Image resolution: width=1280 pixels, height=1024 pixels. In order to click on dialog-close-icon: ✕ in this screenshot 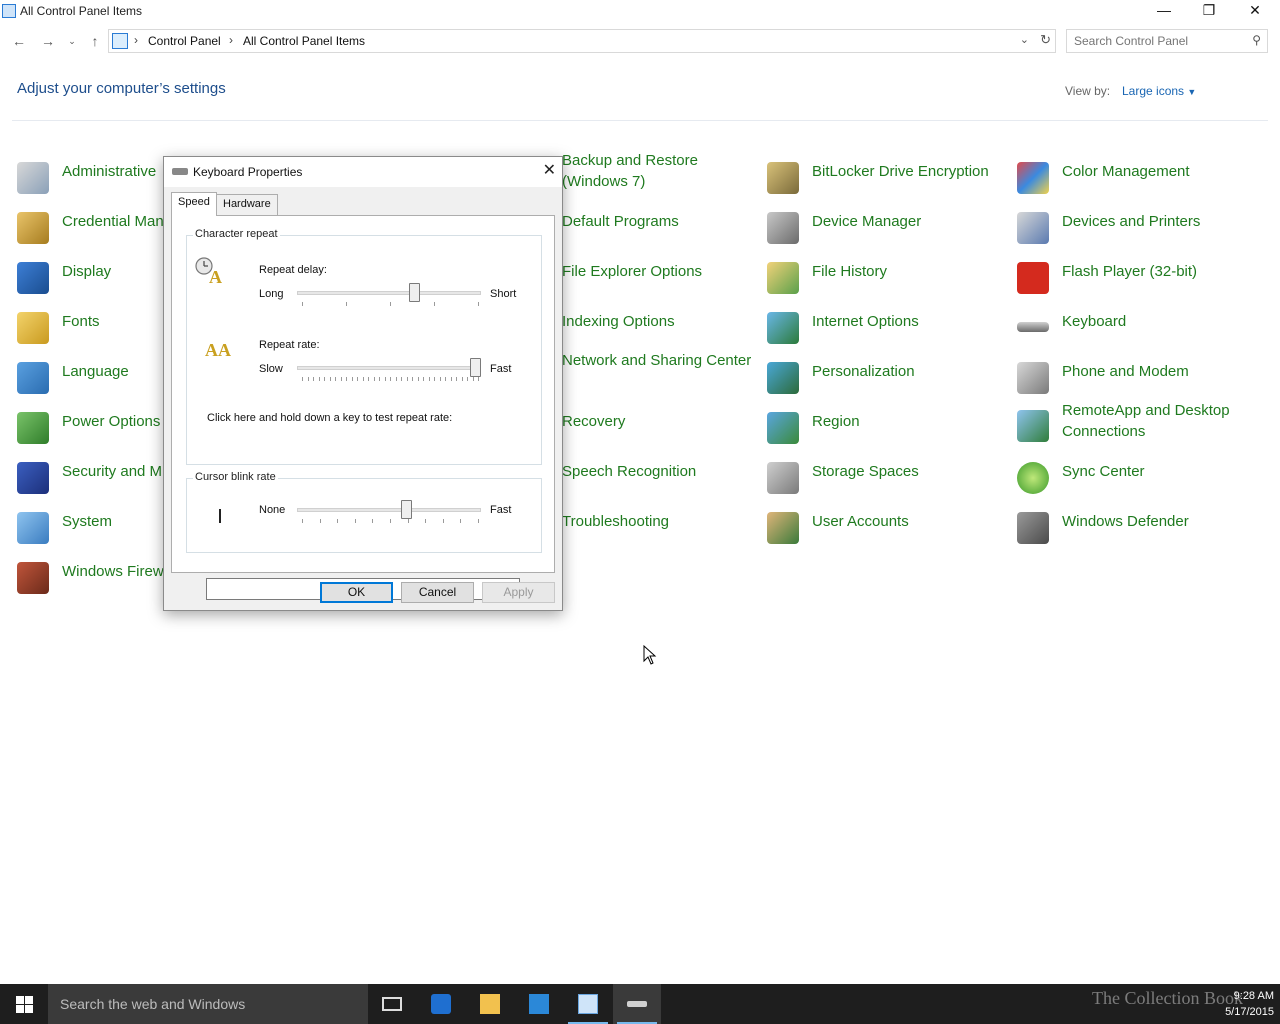, I will do `click(549, 170)`.